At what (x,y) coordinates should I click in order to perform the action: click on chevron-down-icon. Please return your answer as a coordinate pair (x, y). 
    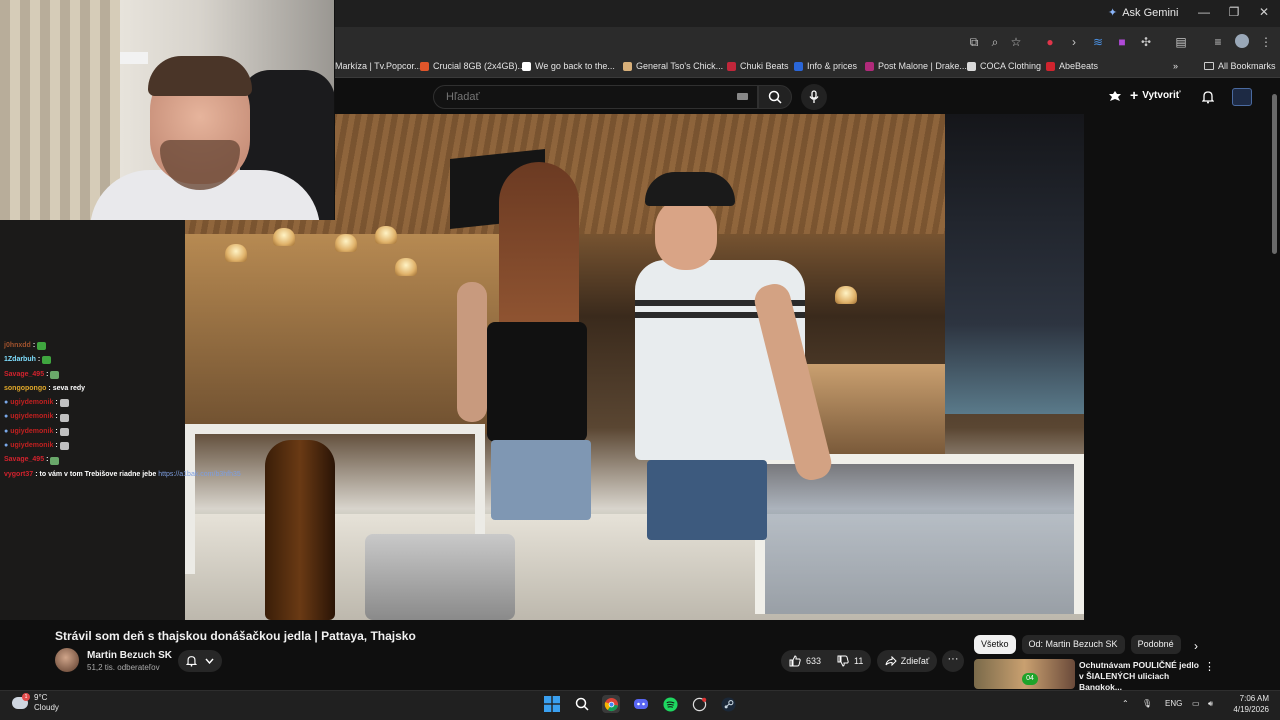
    Looking at the image, I should click on (209, 661).